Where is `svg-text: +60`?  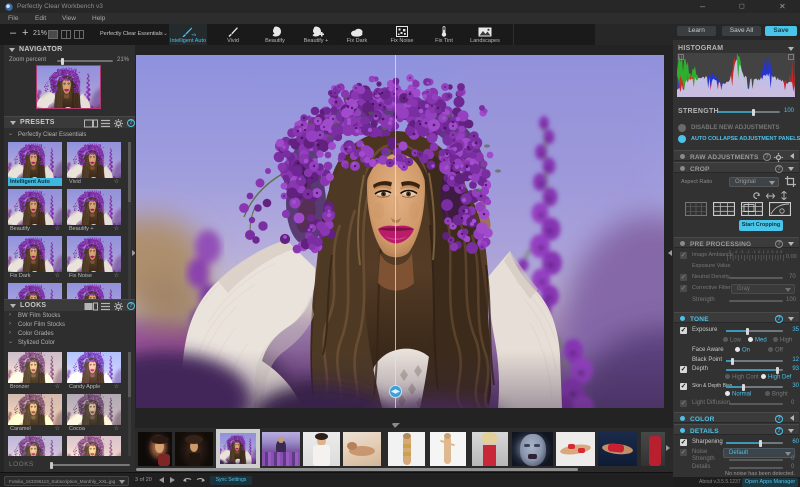
svg-text: +60 is located at coordinates (193, 34).